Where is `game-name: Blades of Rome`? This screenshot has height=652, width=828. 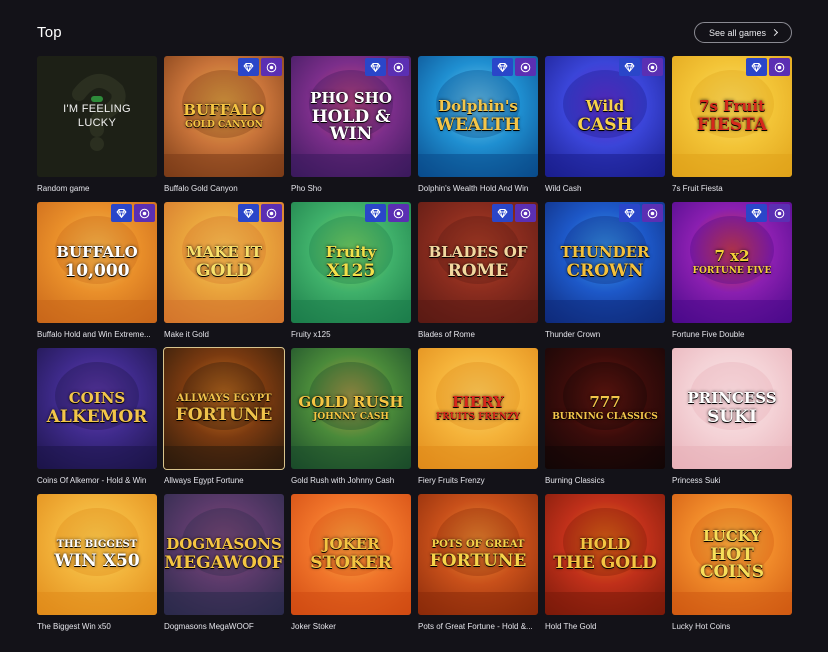
game-name: Blades of Rome is located at coordinates (480, 334).